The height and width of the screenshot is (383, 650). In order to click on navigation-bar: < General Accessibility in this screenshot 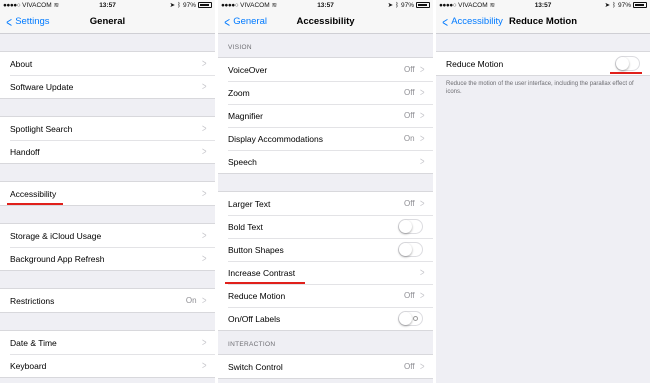, I will do `click(325, 22)`.